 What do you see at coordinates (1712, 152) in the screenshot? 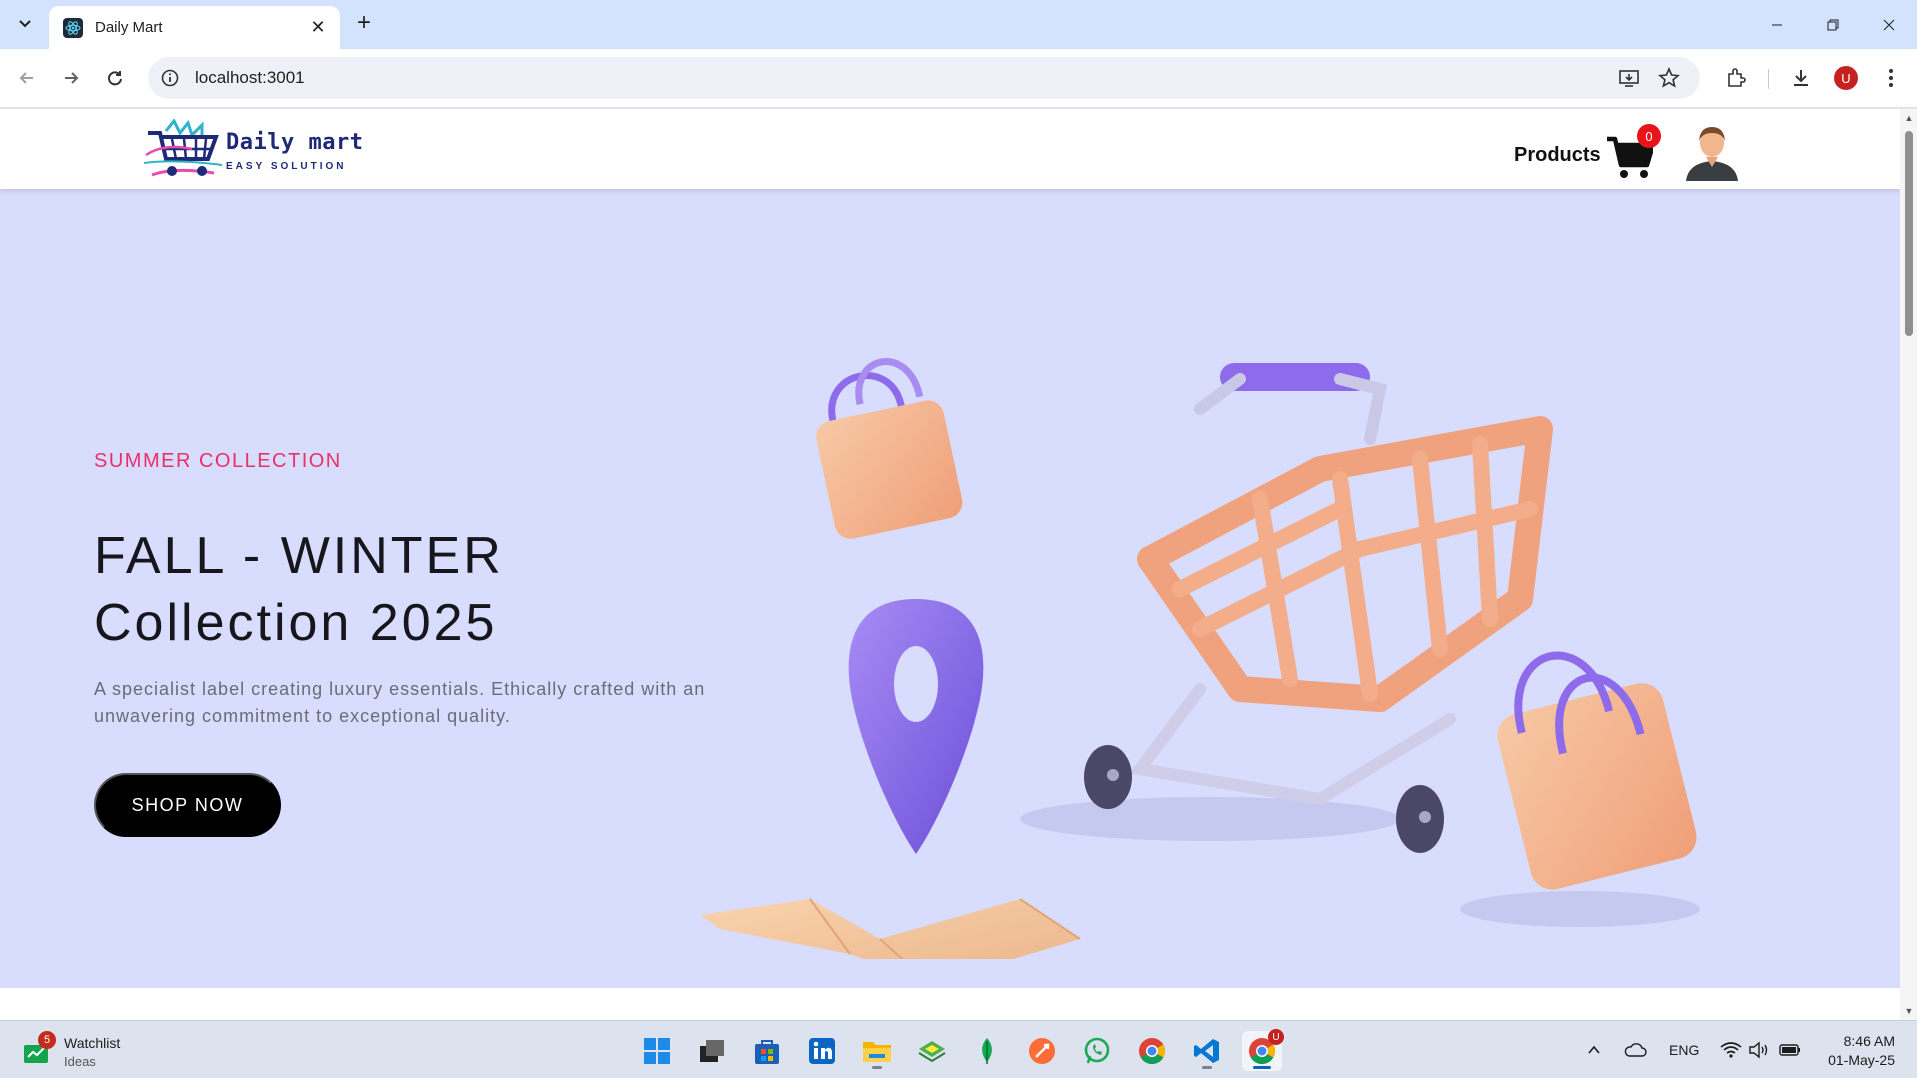
I see `user-avatar-icon` at bounding box center [1712, 152].